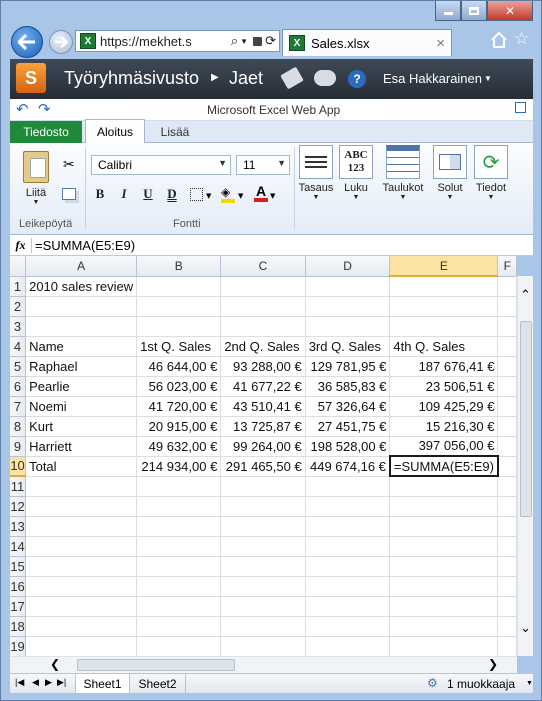 The image size is (542, 701). What do you see at coordinates (179, 466) in the screenshot?
I see `cell-b10: 214 934,00 €` at bounding box center [179, 466].